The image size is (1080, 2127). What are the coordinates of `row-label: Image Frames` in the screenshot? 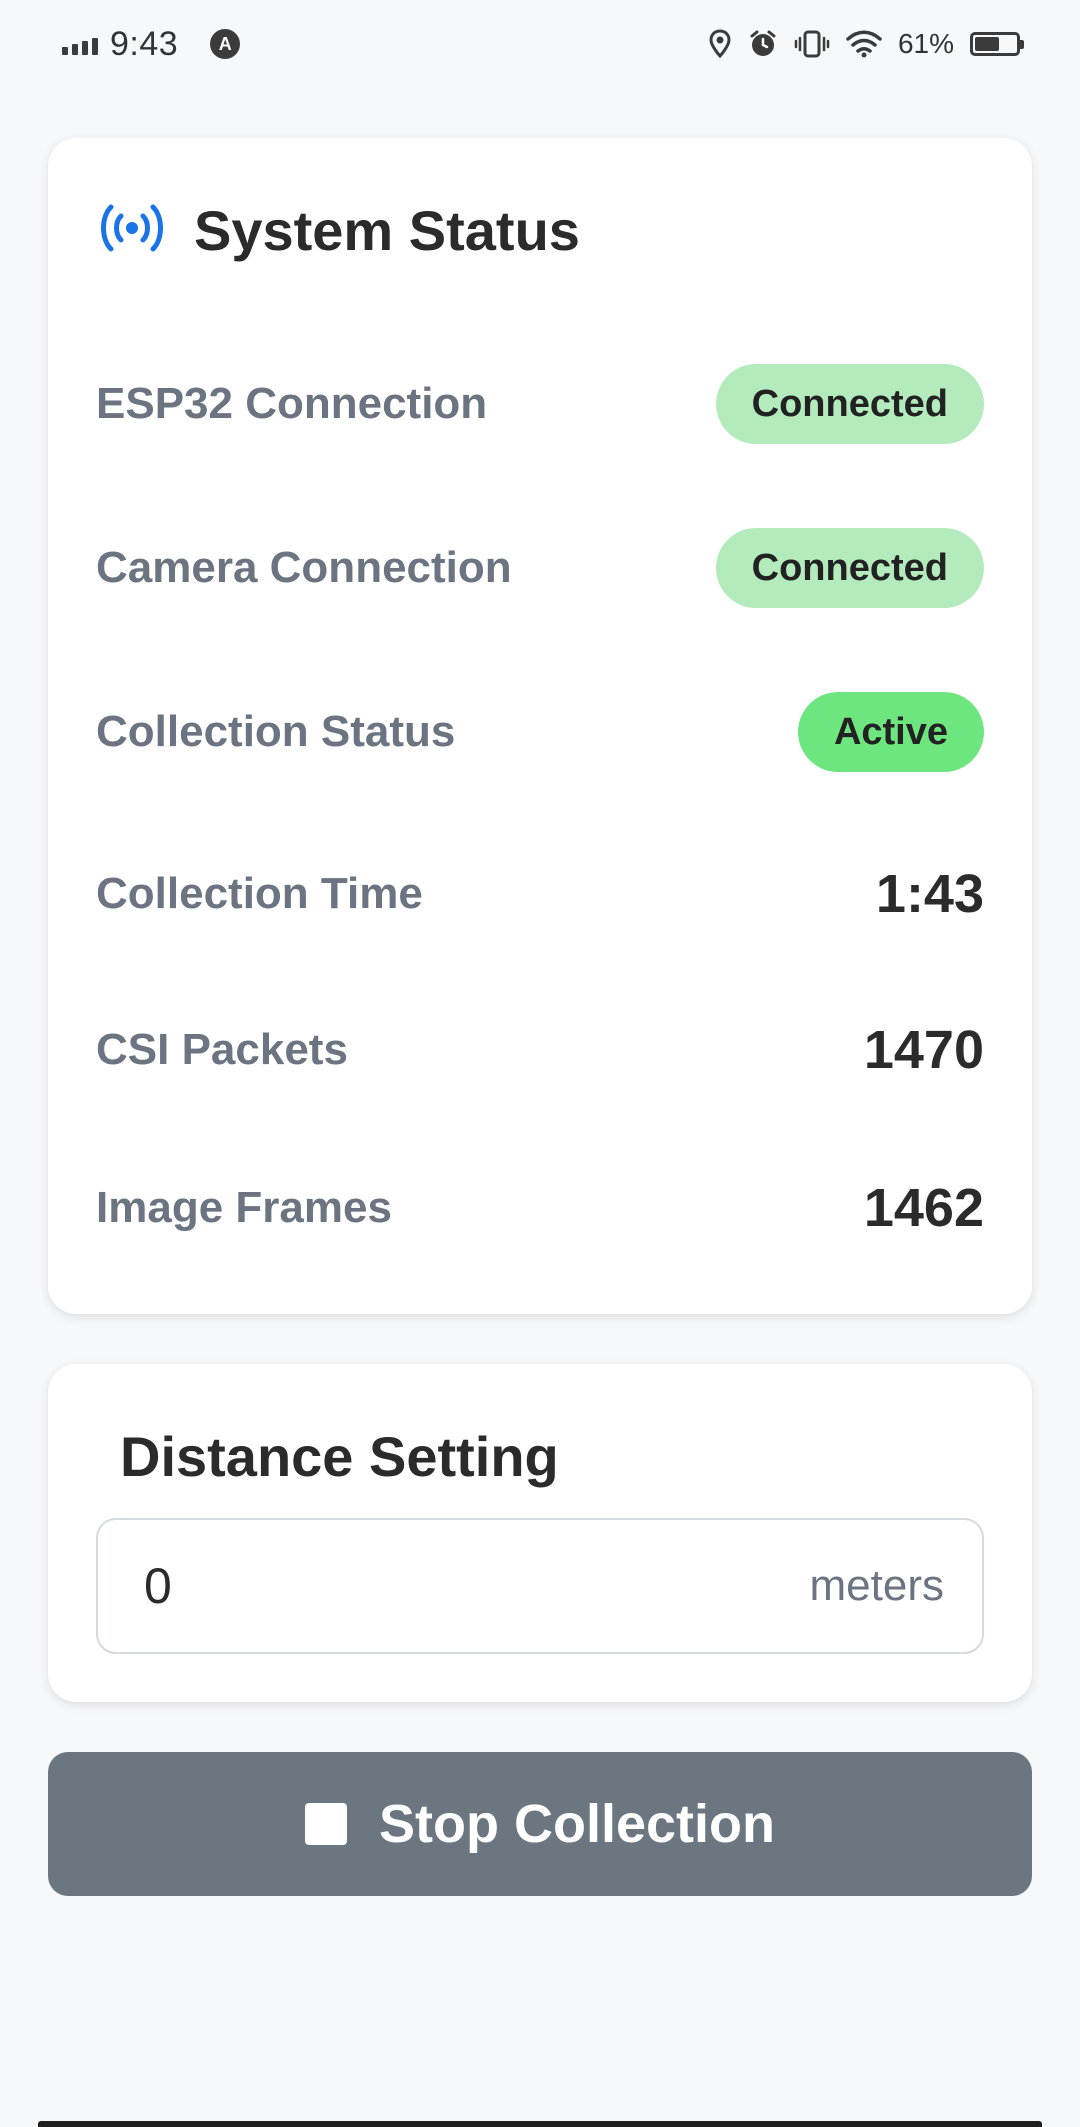 It's located at (244, 1207).